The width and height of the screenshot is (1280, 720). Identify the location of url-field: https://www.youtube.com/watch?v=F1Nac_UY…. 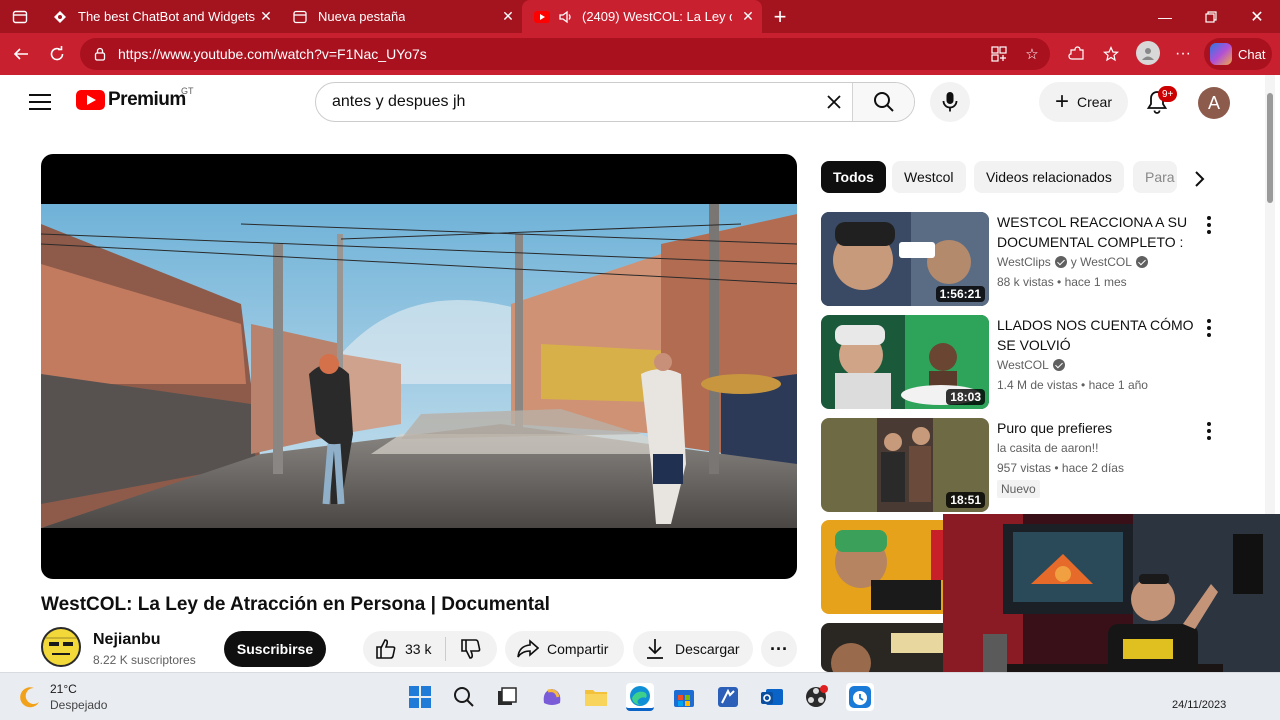
(565, 54).